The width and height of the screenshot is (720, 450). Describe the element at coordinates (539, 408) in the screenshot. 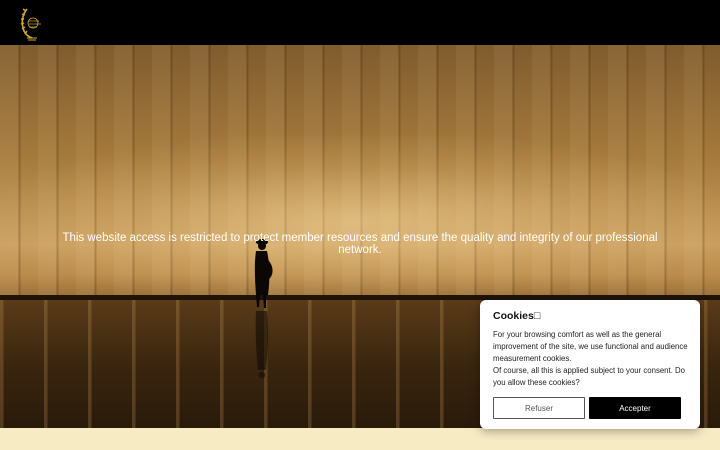

I see `refuse-cookies-button: Refuser` at that location.